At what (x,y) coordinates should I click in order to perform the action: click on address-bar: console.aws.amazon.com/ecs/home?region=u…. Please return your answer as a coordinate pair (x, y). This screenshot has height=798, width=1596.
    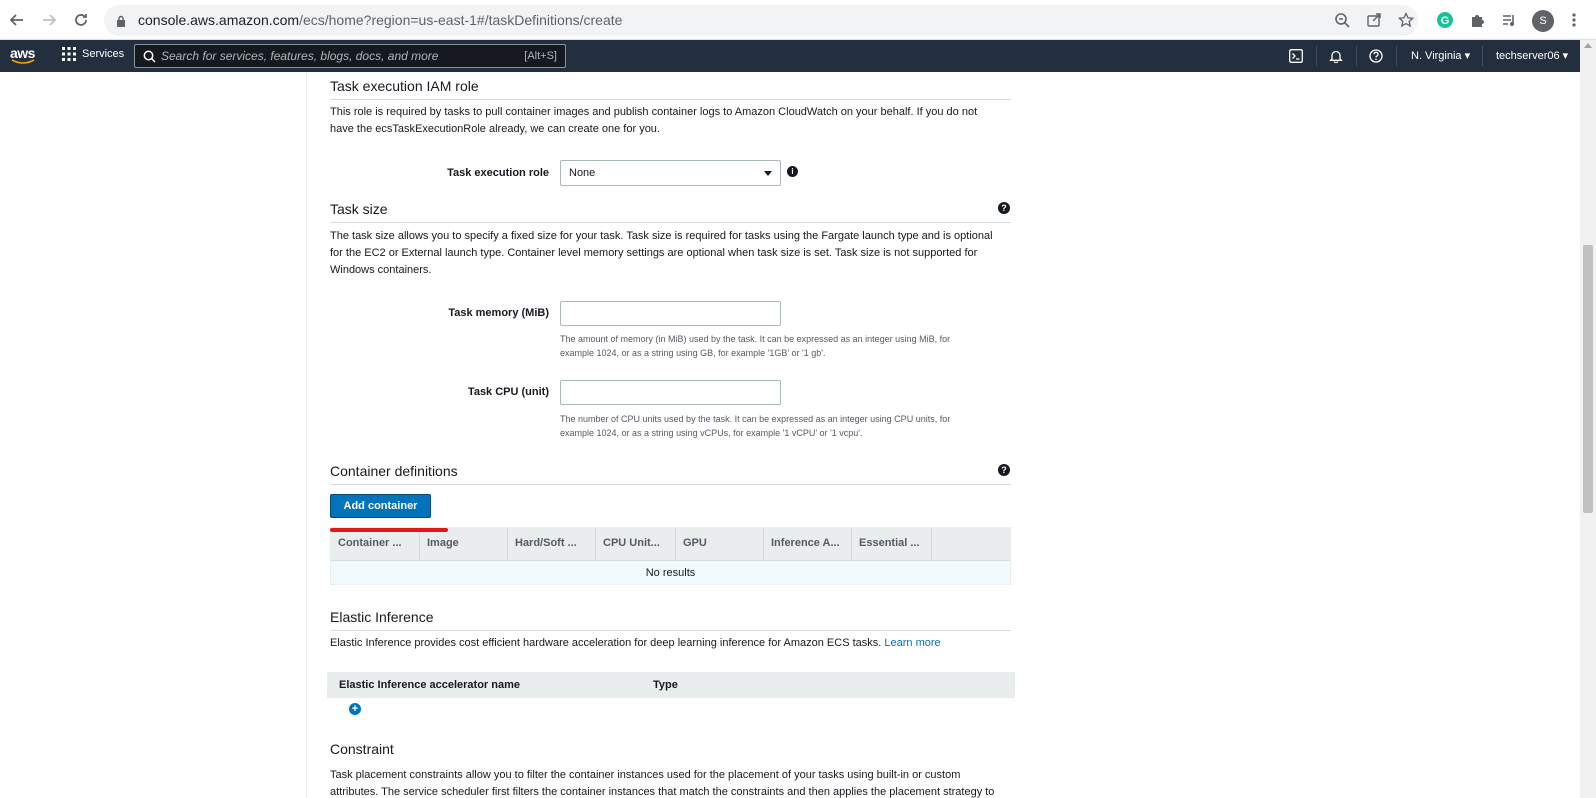
    Looking at the image, I should click on (761, 20).